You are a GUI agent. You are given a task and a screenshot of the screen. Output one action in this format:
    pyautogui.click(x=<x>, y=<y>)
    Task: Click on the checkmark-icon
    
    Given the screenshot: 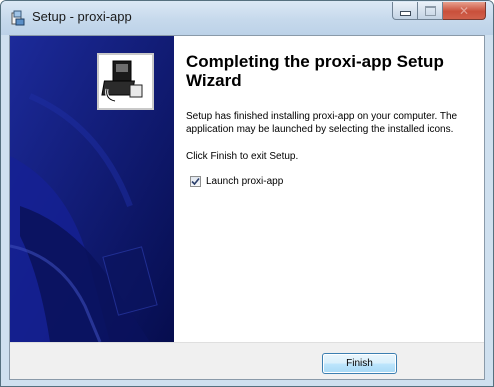 What is the action you would take?
    pyautogui.click(x=195, y=181)
    